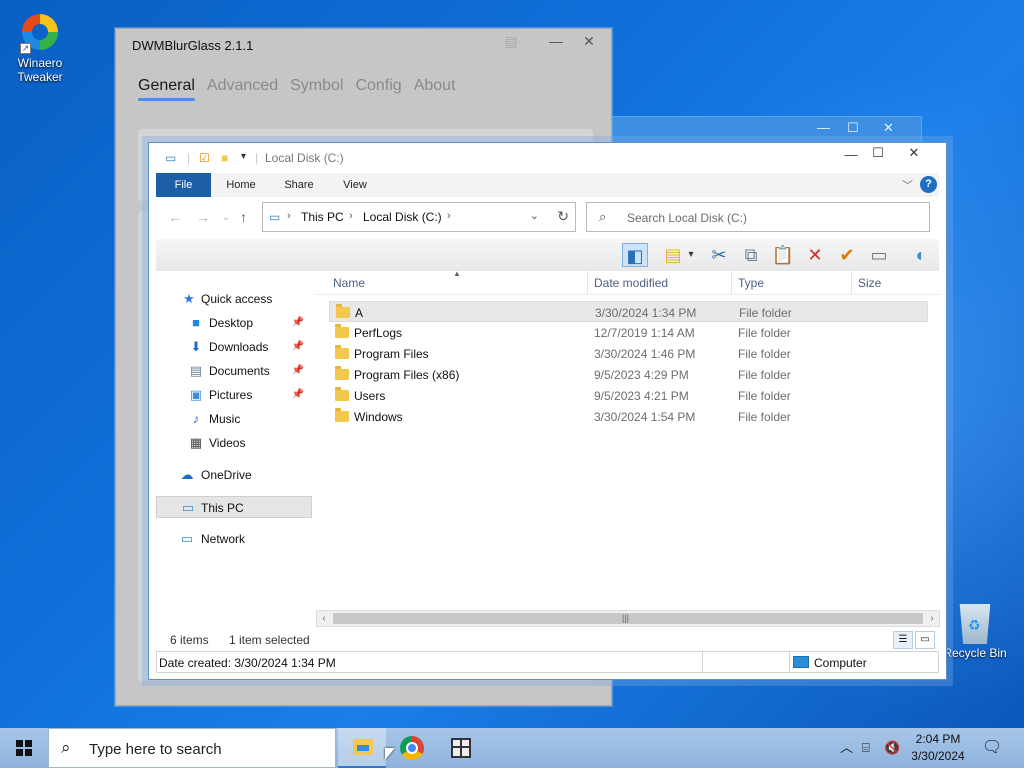 The height and width of the screenshot is (768, 1024). Describe the element at coordinates (234, 507) in the screenshot. I see `nav-item-this-pc: ▭ This PC` at that location.